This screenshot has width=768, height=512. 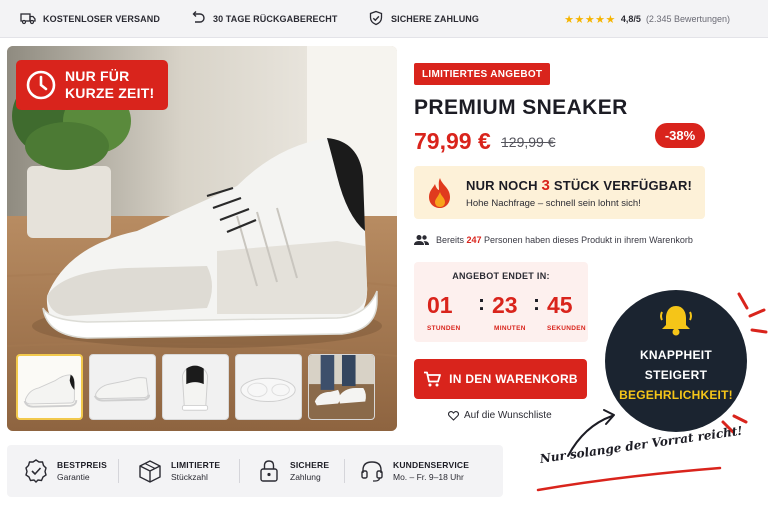 What do you see at coordinates (432, 379) in the screenshot?
I see `cart-icon` at bounding box center [432, 379].